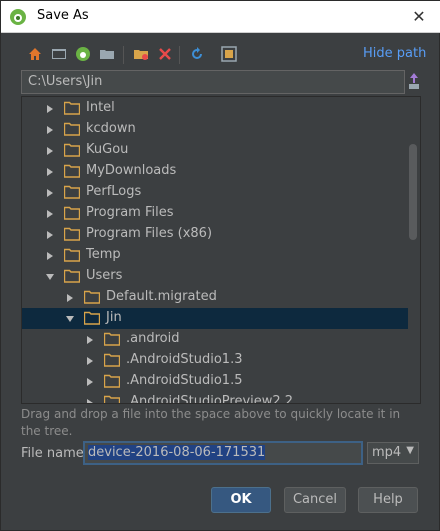 The height and width of the screenshot is (531, 440). I want to click on tree-row: kcdown, so click(215, 129).